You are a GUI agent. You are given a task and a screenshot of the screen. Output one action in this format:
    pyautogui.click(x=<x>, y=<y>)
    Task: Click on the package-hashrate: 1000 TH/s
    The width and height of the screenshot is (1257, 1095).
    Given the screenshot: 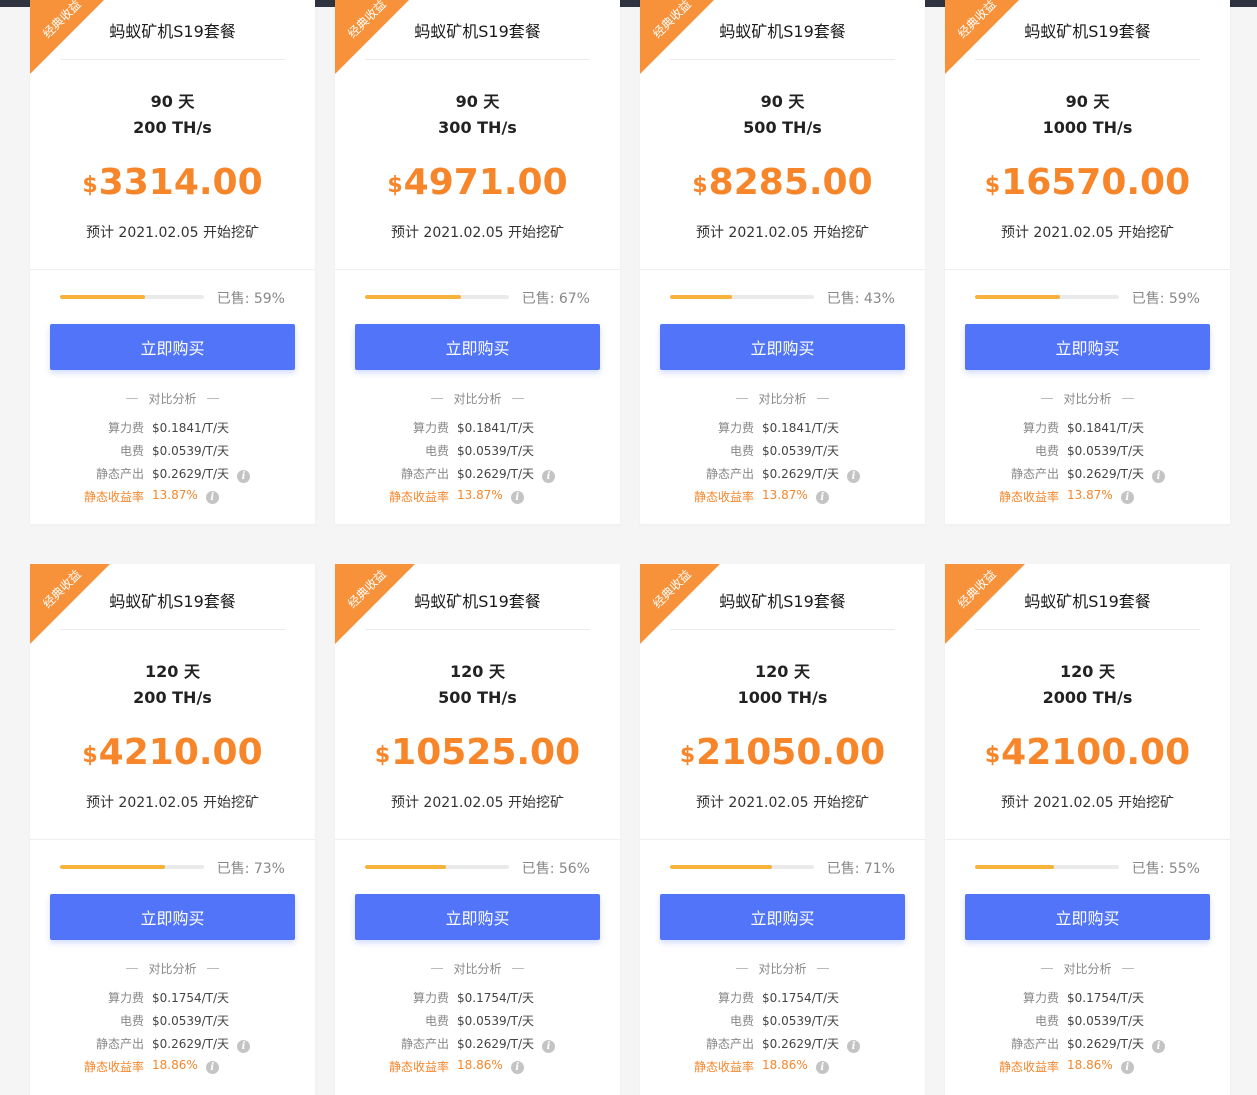 What is the action you would take?
    pyautogui.click(x=782, y=697)
    